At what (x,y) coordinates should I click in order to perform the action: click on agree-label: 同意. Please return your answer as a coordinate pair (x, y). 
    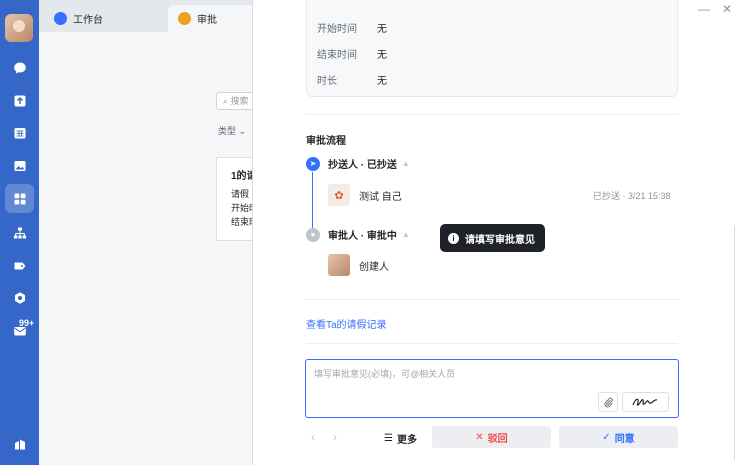
    Looking at the image, I should click on (624, 439).